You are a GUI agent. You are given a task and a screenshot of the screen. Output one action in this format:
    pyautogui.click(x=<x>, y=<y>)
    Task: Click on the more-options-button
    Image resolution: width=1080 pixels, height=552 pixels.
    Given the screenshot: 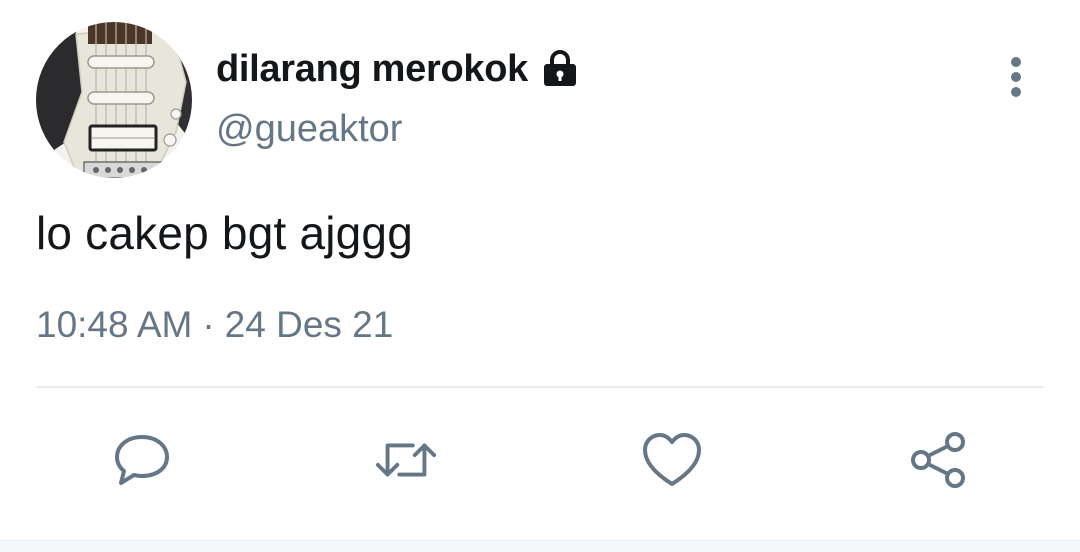 What is the action you would take?
    pyautogui.click(x=1016, y=77)
    